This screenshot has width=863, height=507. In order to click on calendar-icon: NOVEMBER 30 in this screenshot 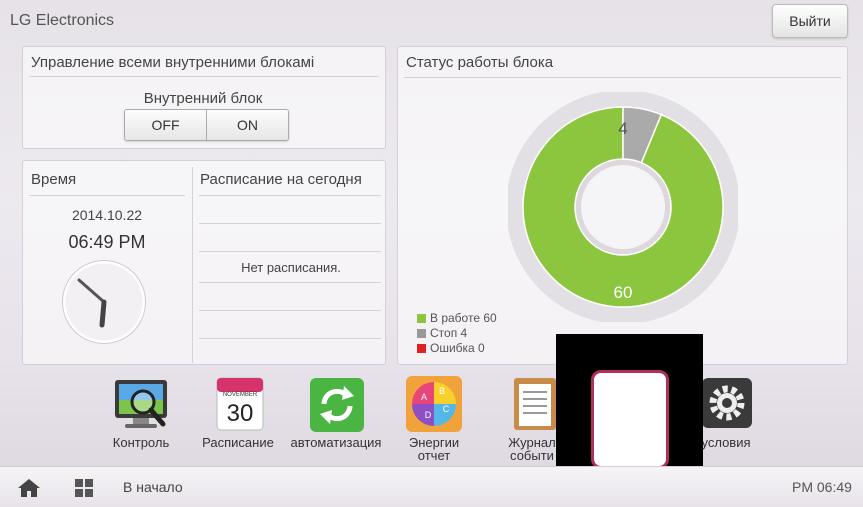, I will do `click(238, 404)`.